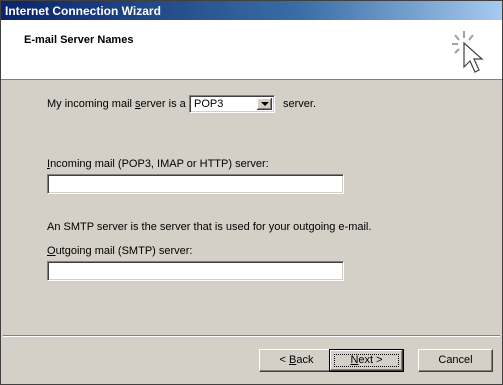 The height and width of the screenshot is (385, 503). I want to click on wizard-sparkle-cursor-icon, so click(468, 52).